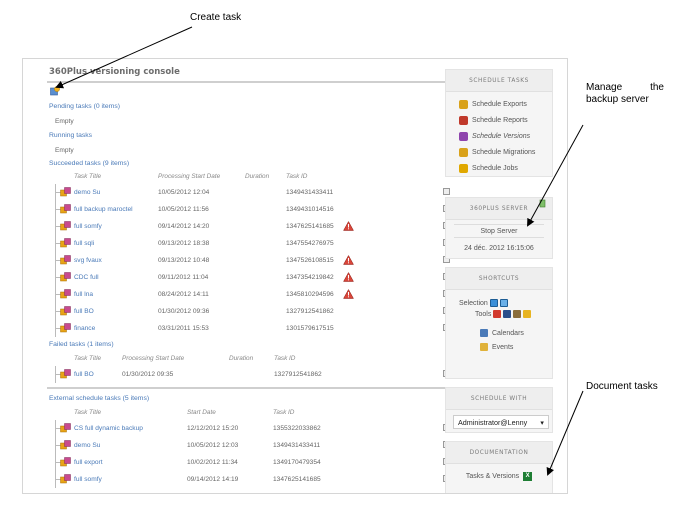 This screenshot has height=521, width=682. I want to click on chevron-down-icon: ▾, so click(542, 422).